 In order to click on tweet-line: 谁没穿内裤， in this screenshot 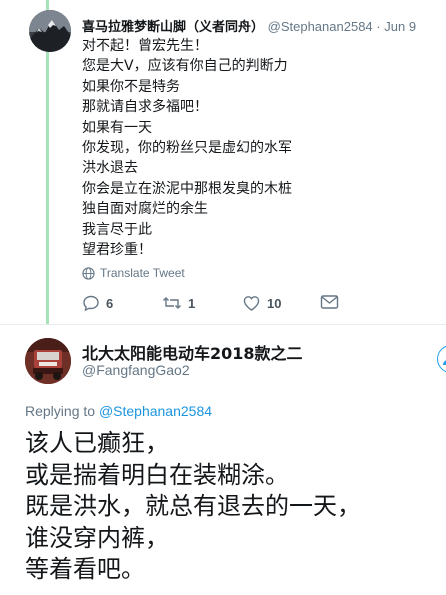, I will do `click(97, 537)`.